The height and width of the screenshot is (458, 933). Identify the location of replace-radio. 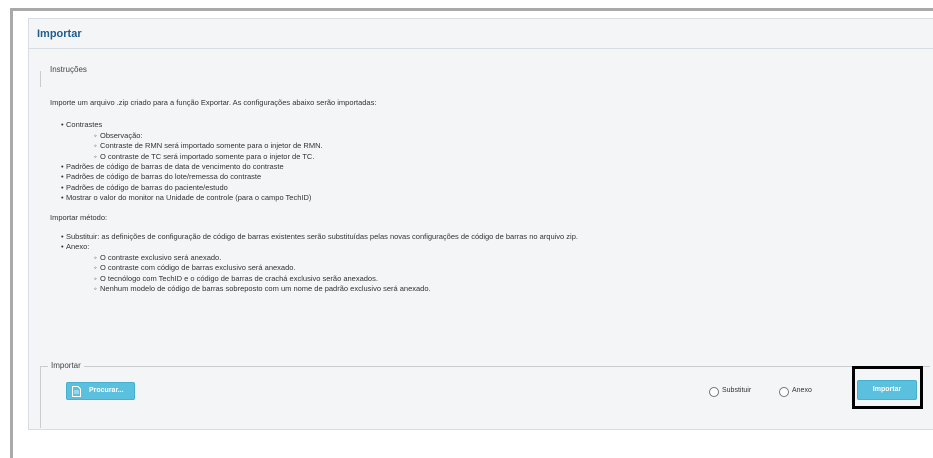
(714, 392).